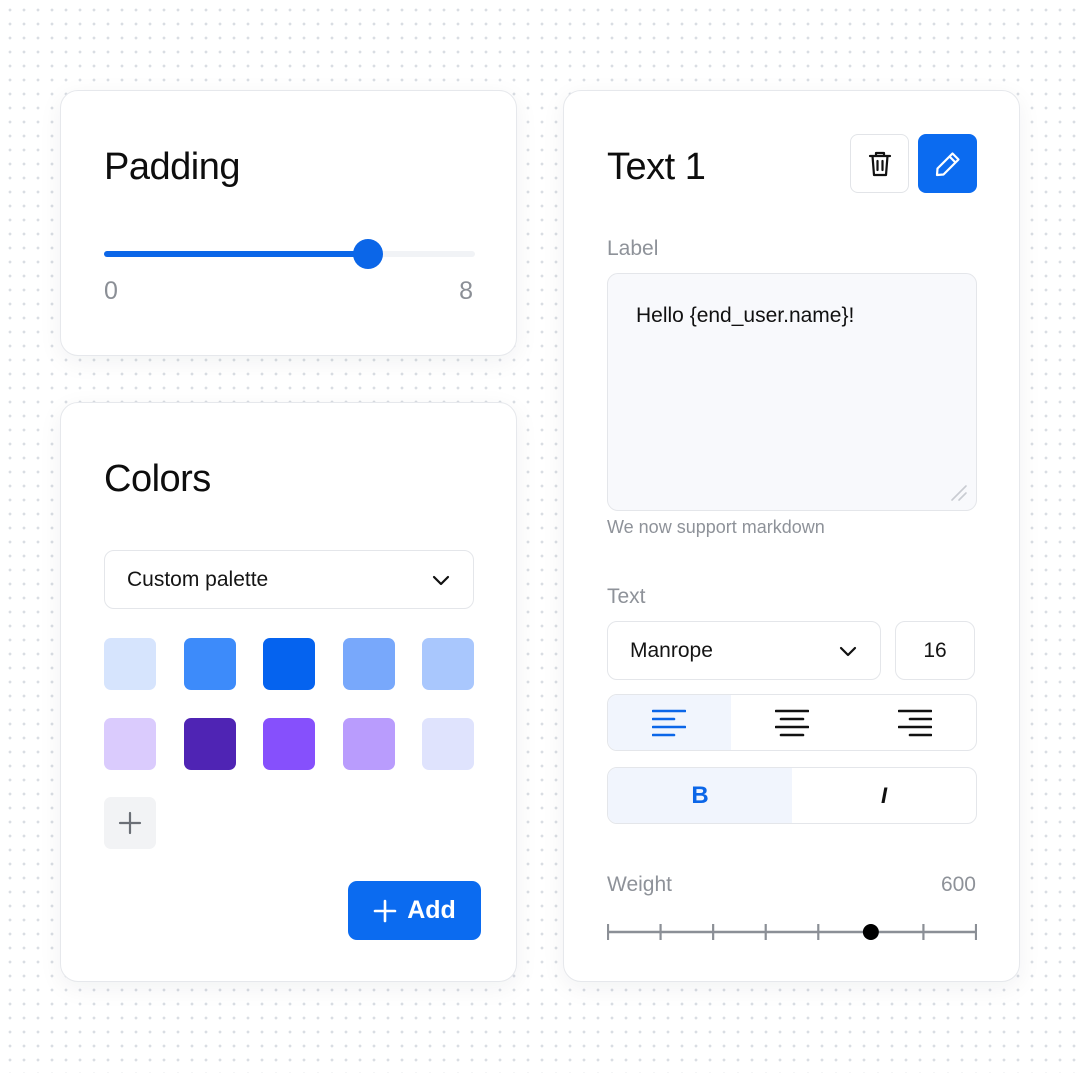 The image size is (1080, 1073). I want to click on trash-icon, so click(879, 163).